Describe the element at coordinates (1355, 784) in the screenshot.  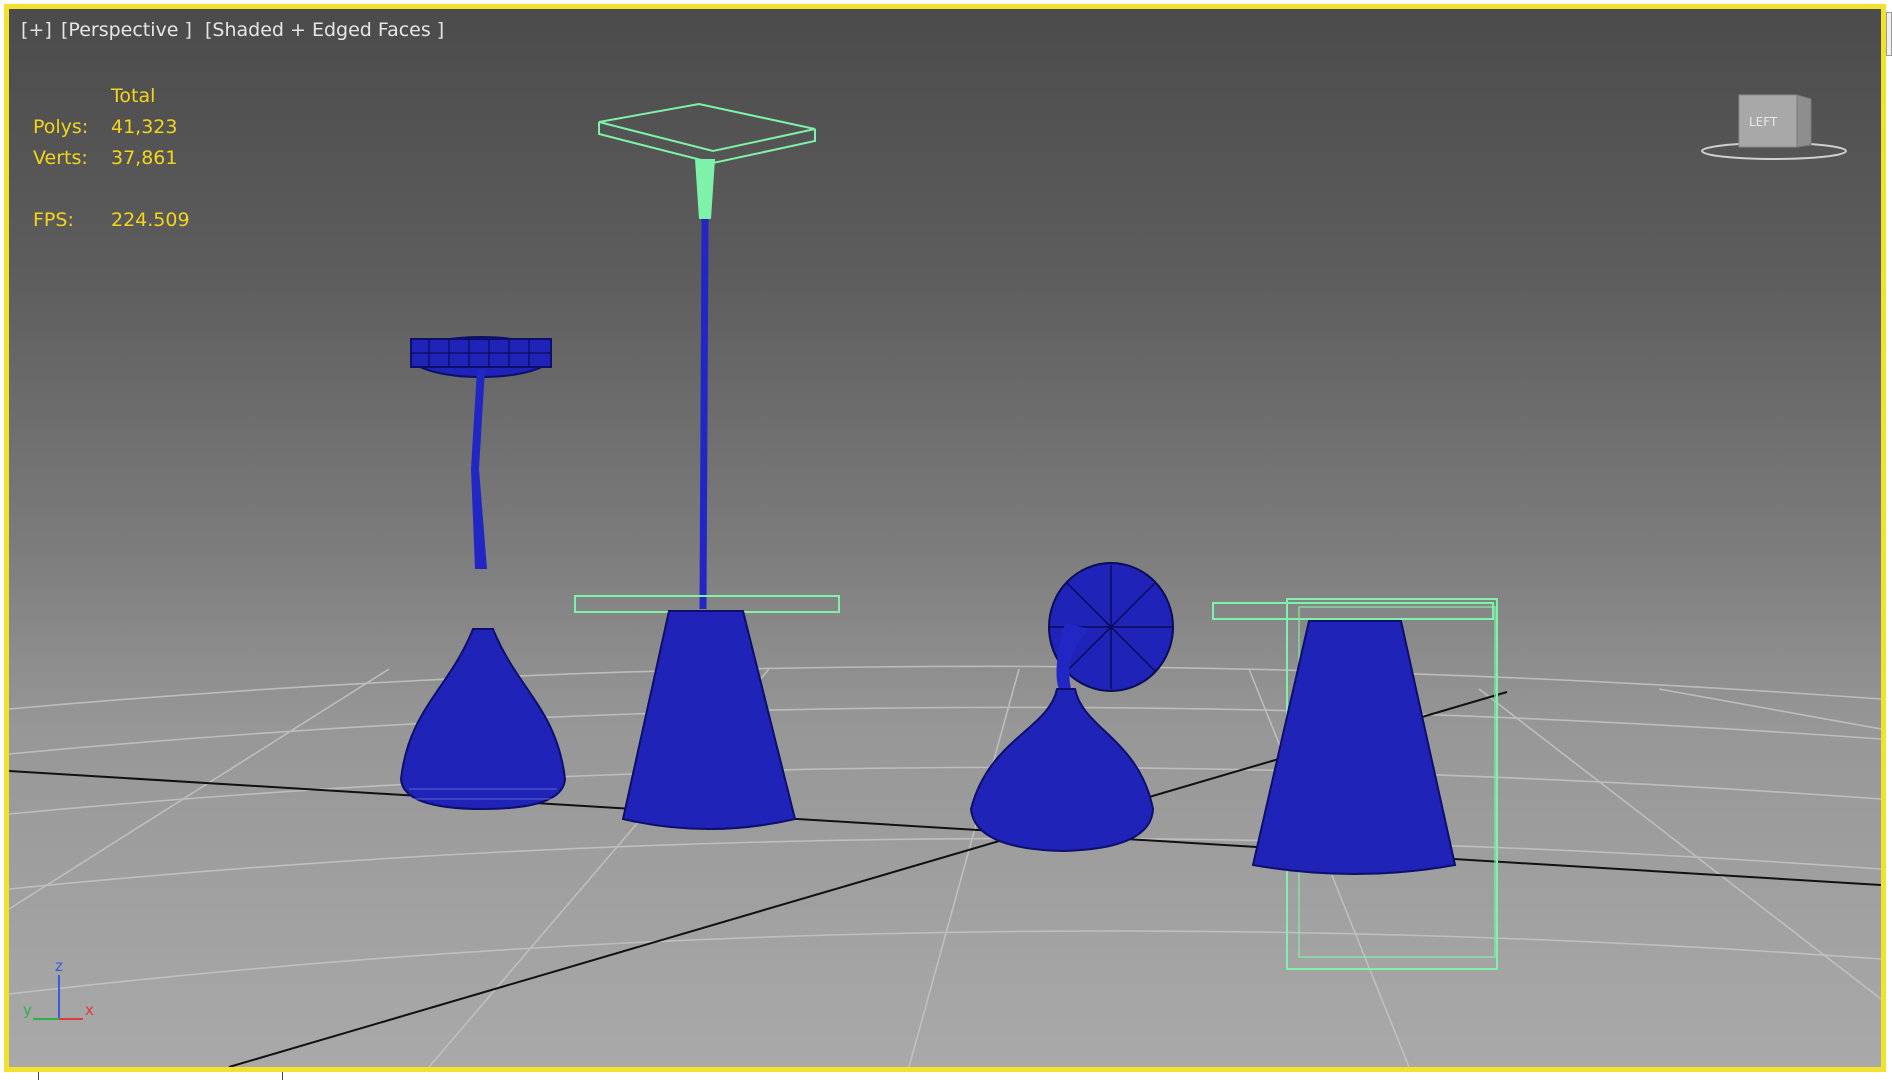
I see `floor-lamp` at that location.